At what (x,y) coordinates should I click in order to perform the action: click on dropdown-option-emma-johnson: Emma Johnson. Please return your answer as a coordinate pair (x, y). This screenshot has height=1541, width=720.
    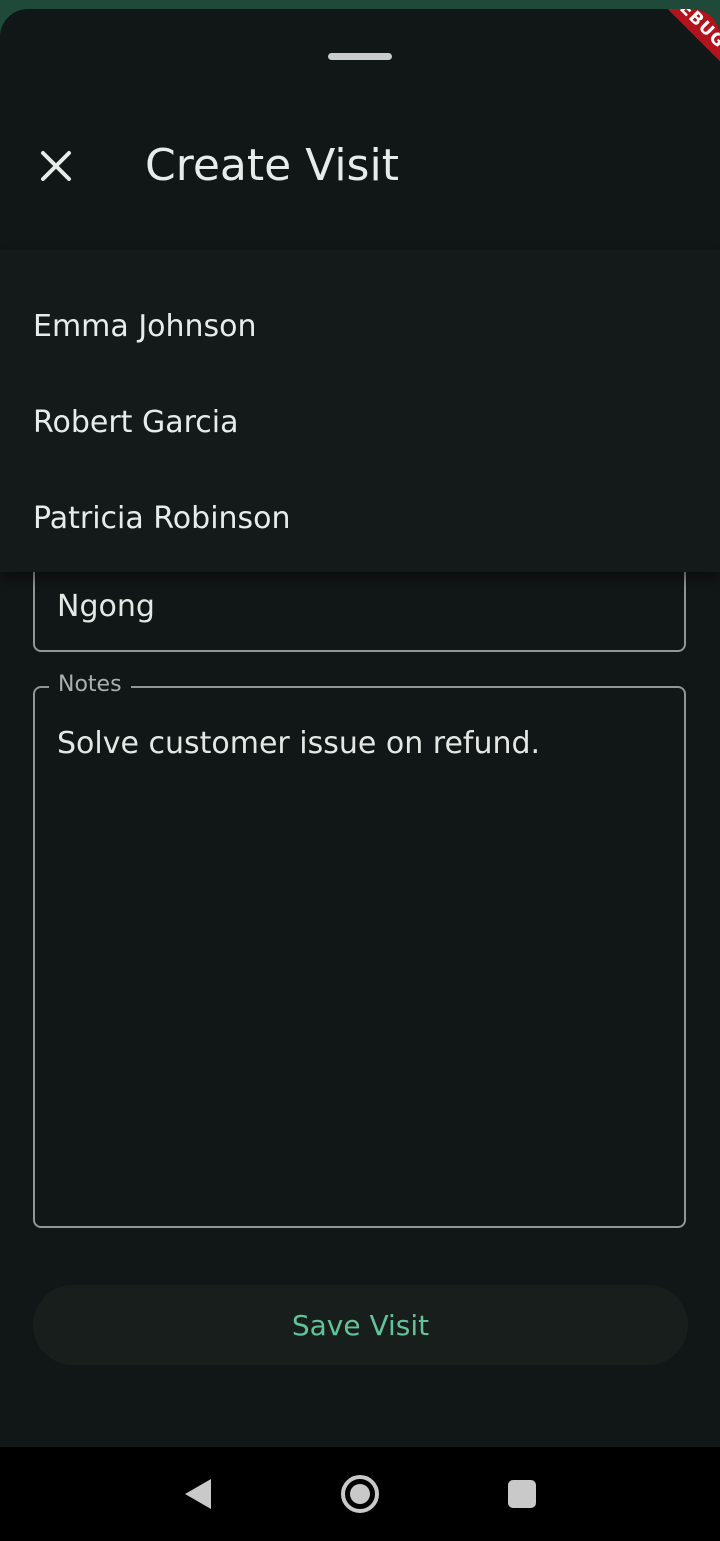
    Looking at the image, I should click on (360, 326).